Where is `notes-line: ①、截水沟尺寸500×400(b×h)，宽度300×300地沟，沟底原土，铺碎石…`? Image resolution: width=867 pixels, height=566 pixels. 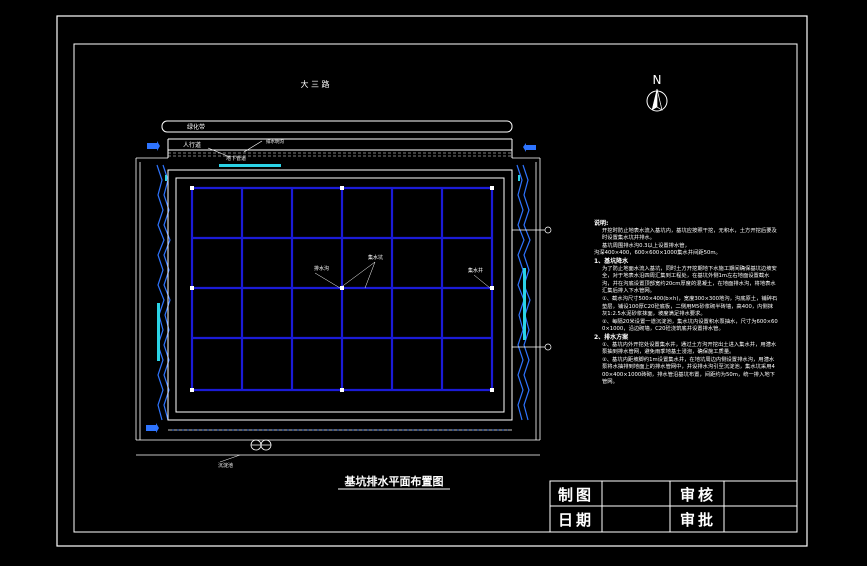 notes-line: ①、截水沟尺寸500×400(b×h)，宽度300×300地沟，沟底原土，铺碎石… is located at coordinates (690, 306).